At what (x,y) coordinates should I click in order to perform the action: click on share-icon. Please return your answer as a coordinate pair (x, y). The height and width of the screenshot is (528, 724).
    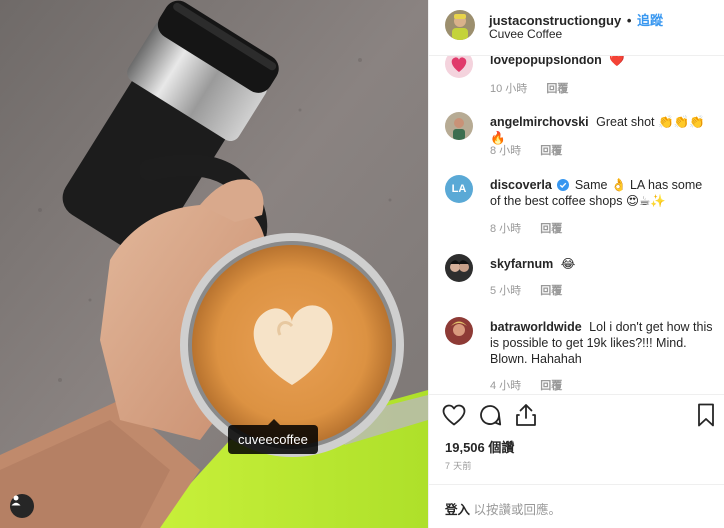
    Looking at the image, I should click on (526, 417).